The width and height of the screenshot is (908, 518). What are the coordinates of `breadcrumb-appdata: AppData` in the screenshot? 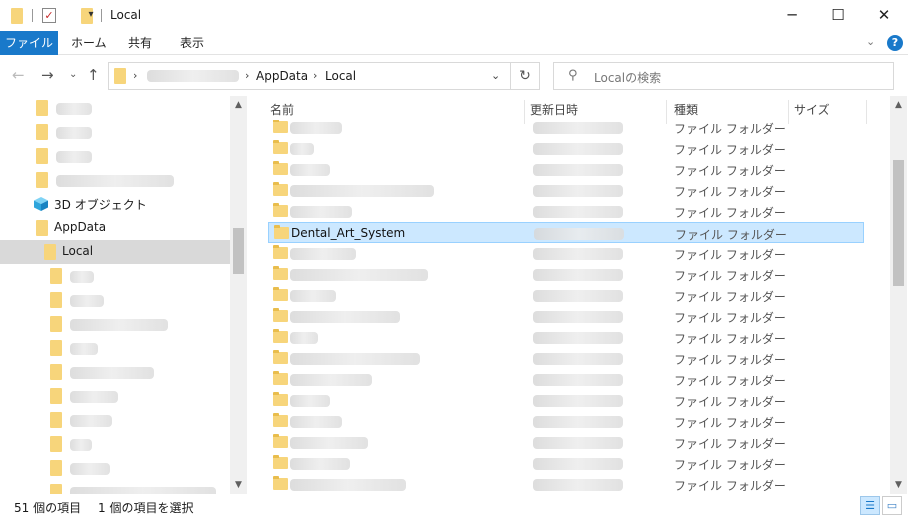 It's located at (282, 76).